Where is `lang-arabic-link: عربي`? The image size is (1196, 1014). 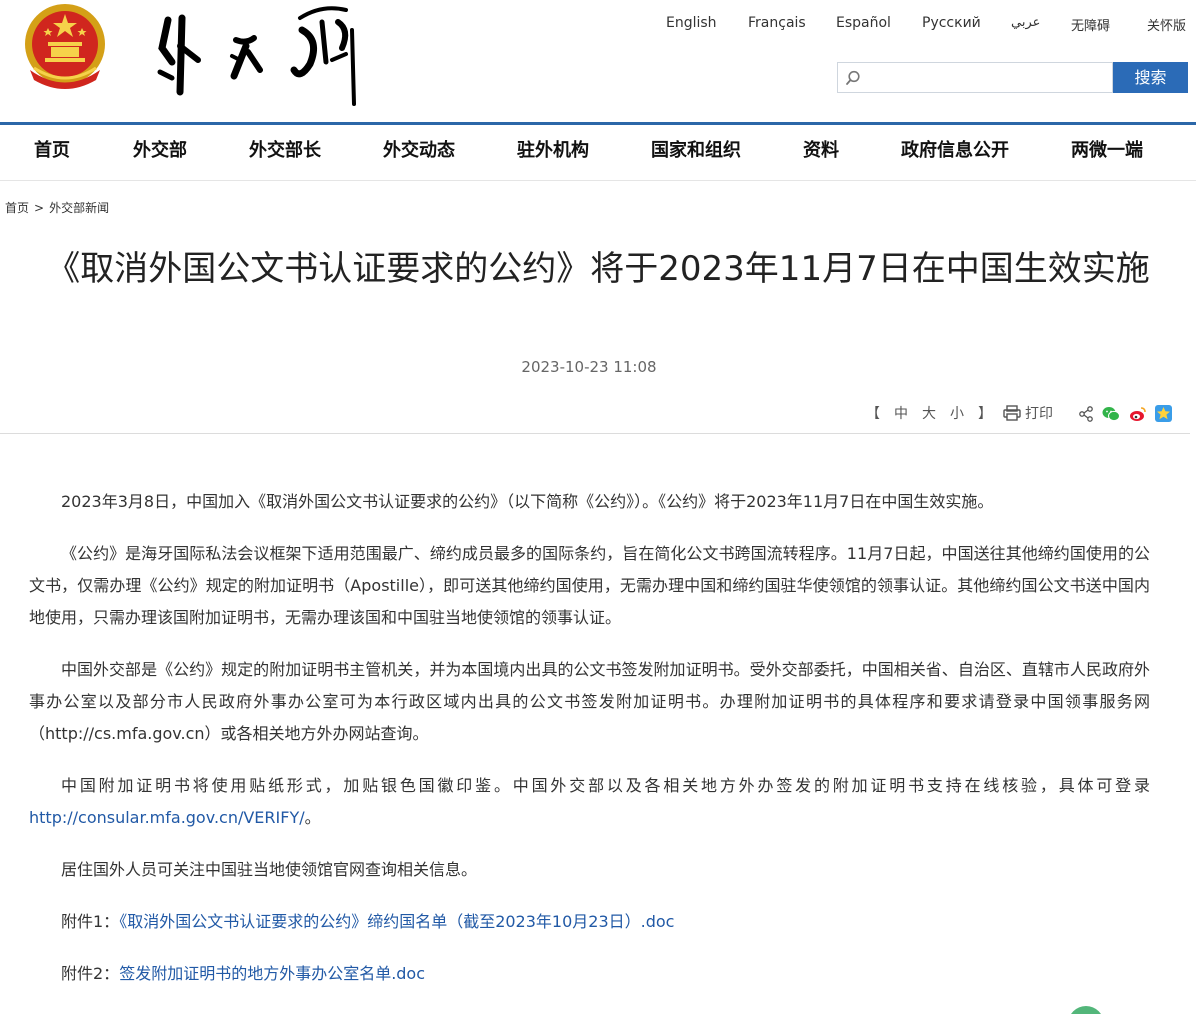 lang-arabic-link: عربي is located at coordinates (1025, 22).